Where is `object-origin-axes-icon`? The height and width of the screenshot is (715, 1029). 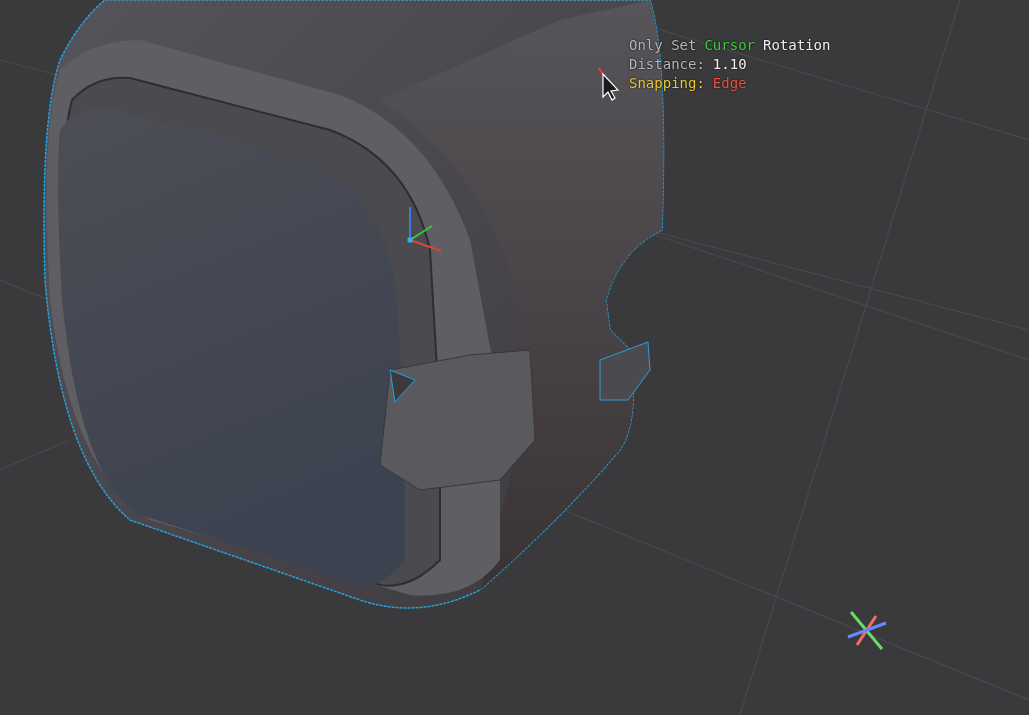
object-origin-axes-icon is located at coordinates (424, 229).